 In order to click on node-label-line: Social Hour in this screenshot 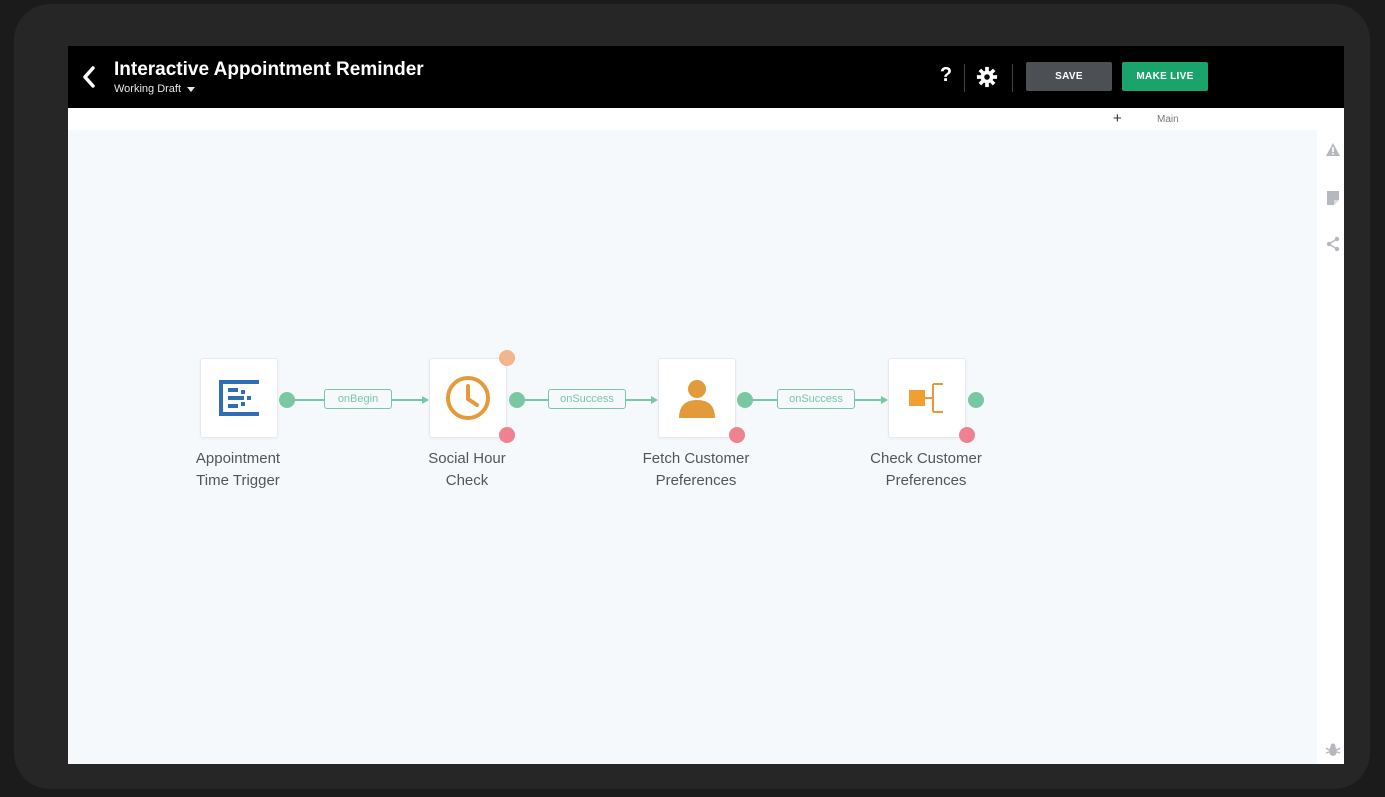, I will do `click(467, 458)`.